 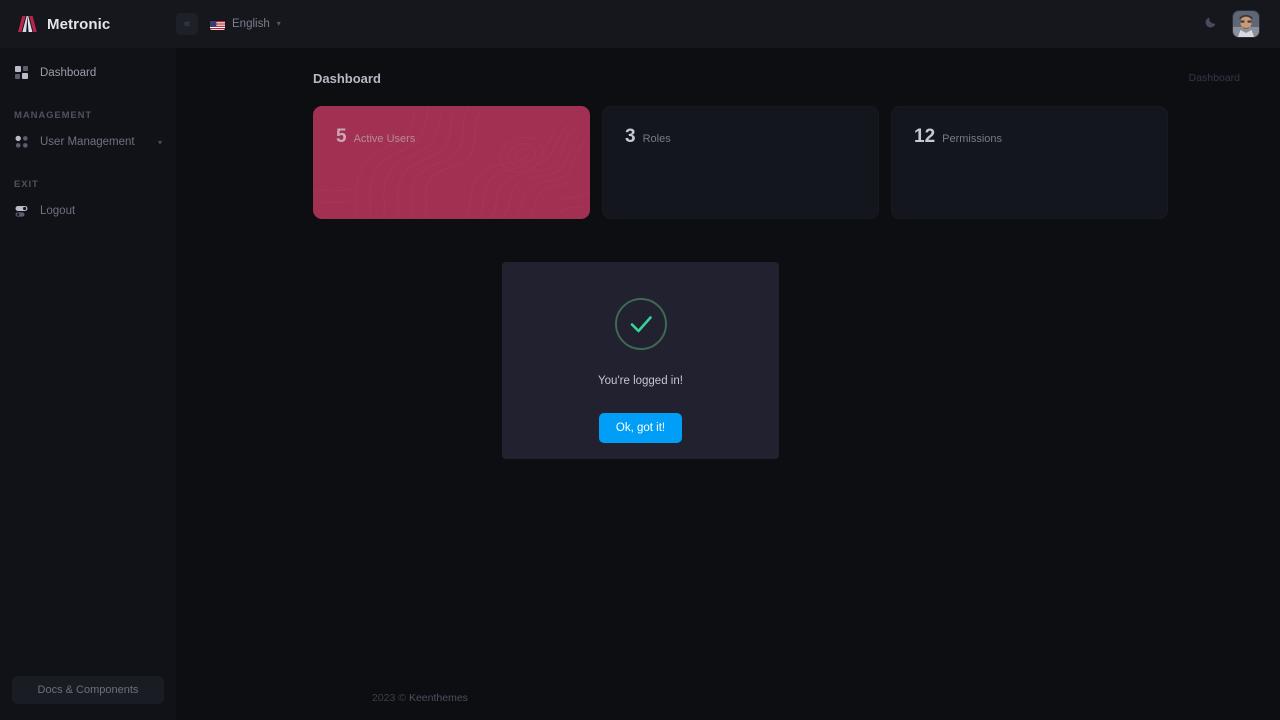 I want to click on language-label: English, so click(x=251, y=24).